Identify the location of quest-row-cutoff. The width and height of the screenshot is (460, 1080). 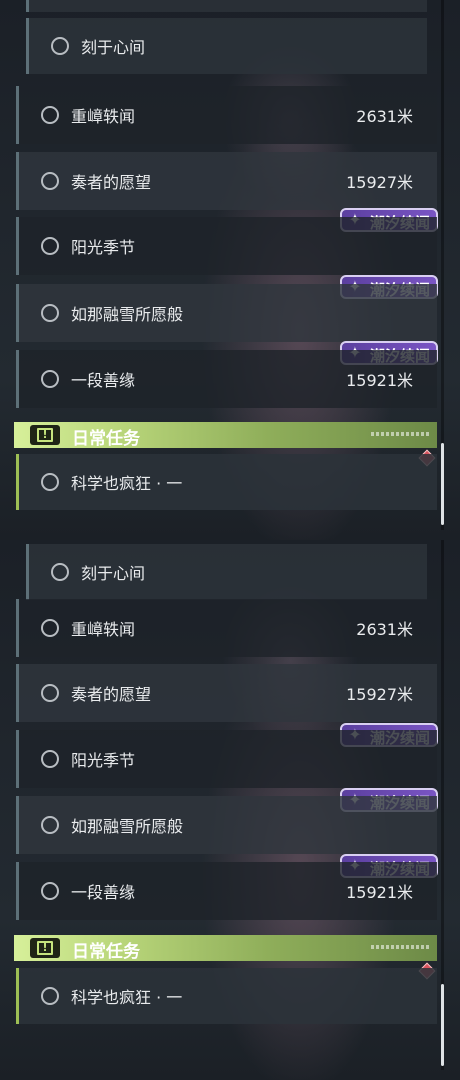
(226, 6).